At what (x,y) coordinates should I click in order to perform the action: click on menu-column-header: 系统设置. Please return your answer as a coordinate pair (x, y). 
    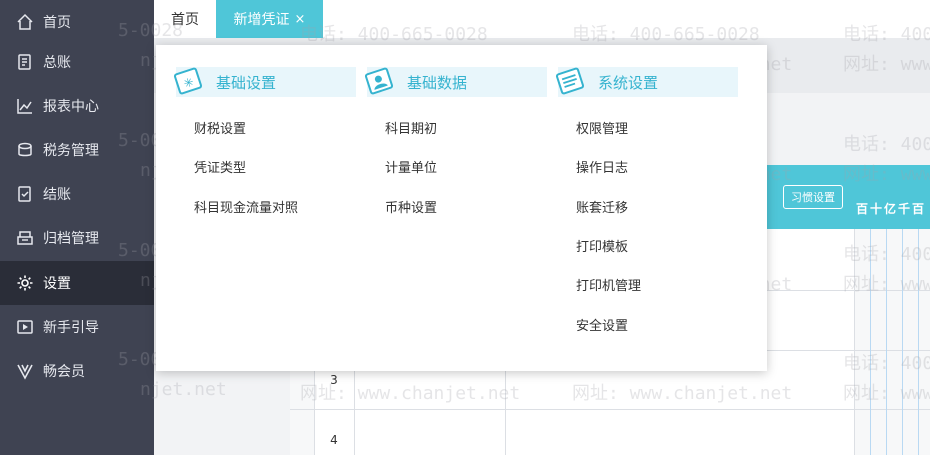
    Looking at the image, I should click on (646, 82).